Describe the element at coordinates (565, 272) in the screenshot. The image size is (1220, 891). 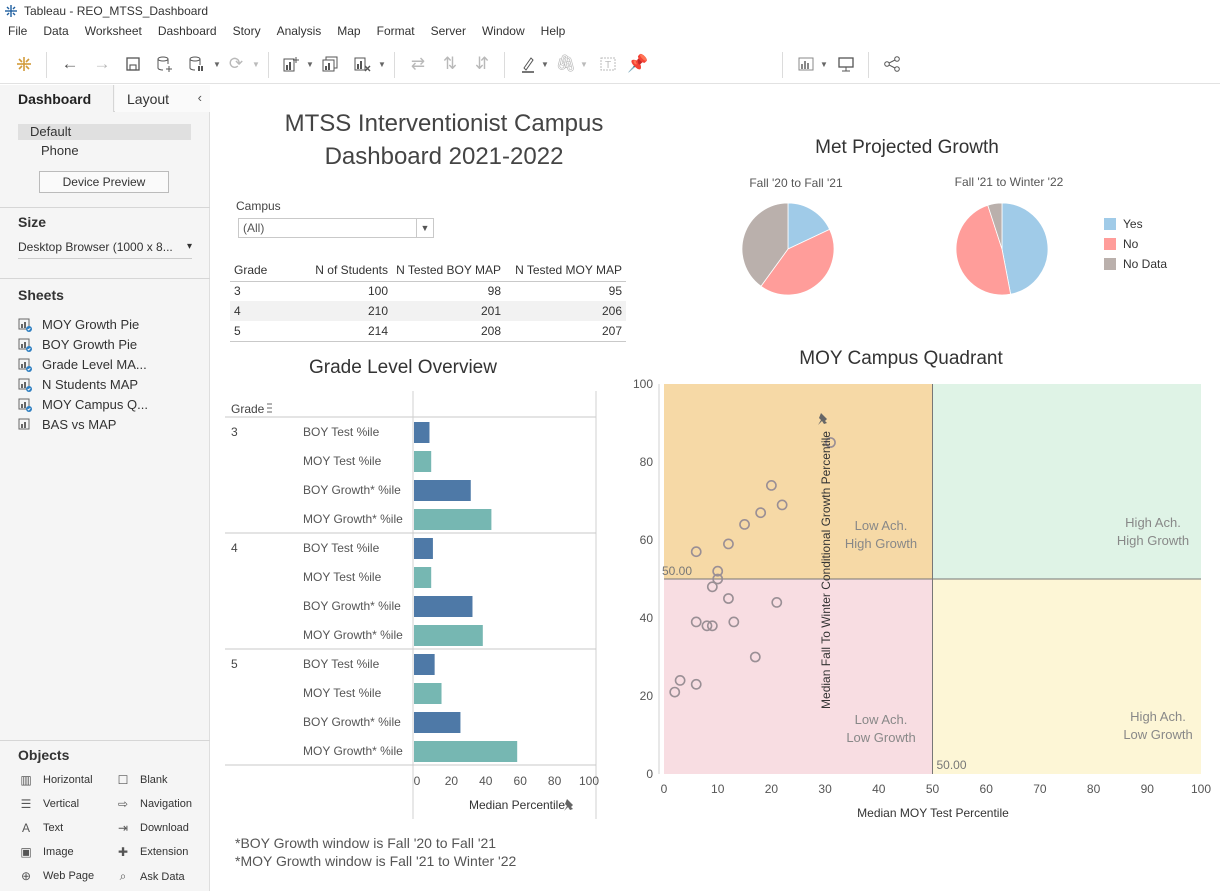
I see `col-n-tested-moy: N Tested MOY MAP` at that location.